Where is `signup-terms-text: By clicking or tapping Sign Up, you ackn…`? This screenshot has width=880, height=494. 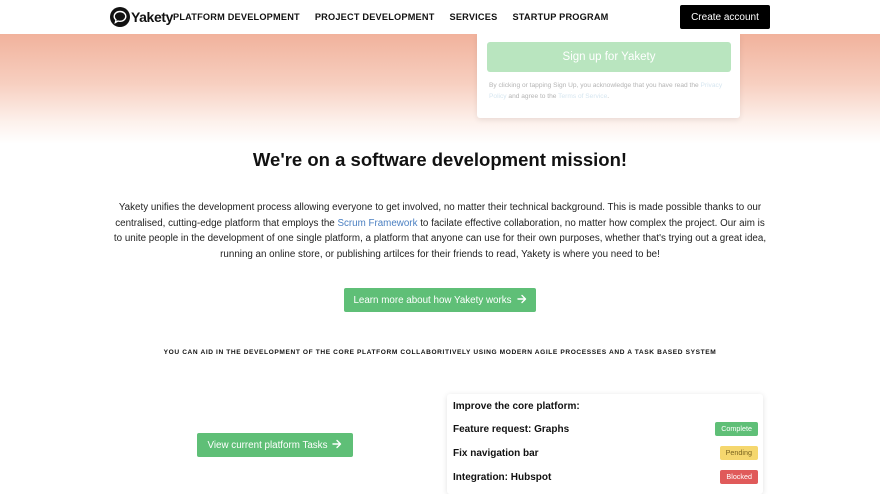 signup-terms-text: By clicking or tapping Sign Up, you ackn… is located at coordinates (609, 91).